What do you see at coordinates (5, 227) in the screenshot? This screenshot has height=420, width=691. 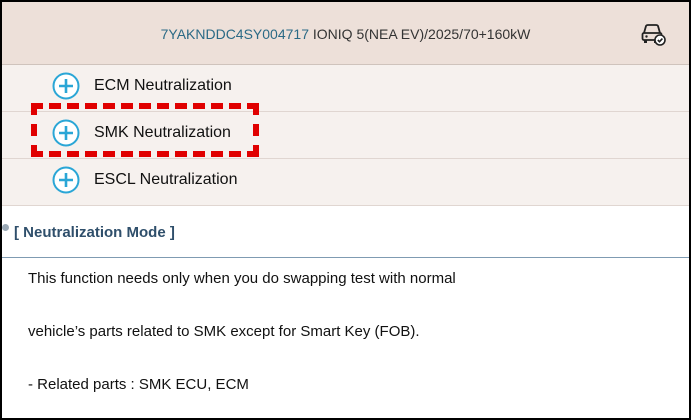 I see `bullet-icon` at bounding box center [5, 227].